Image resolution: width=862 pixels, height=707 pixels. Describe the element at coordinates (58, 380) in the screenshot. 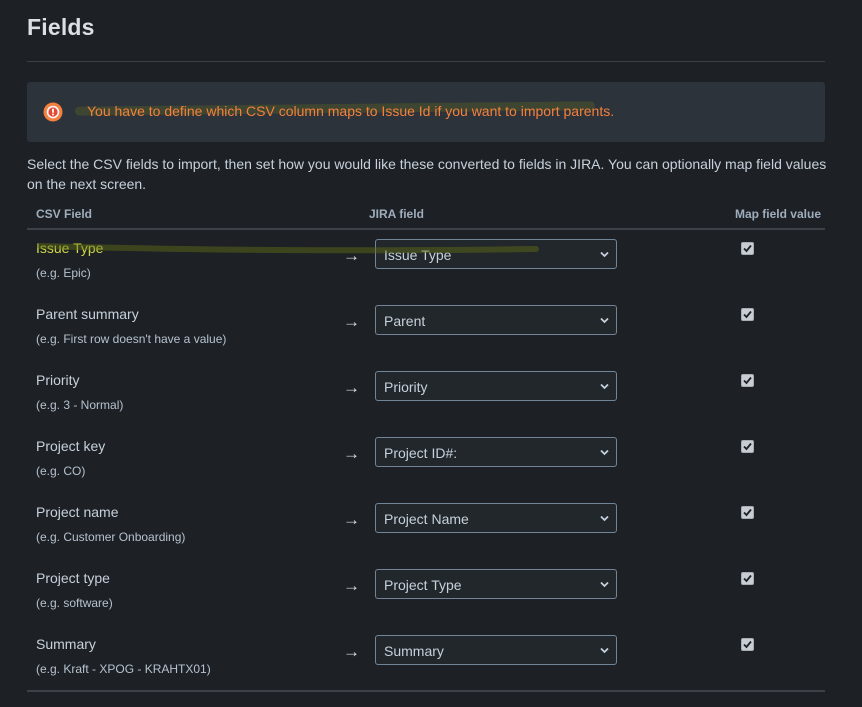

I see `csv-field-name: Priority` at that location.